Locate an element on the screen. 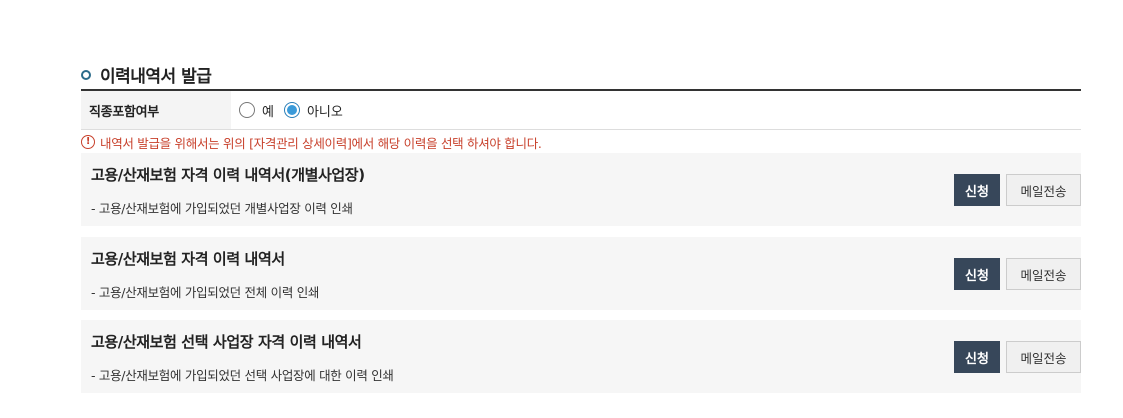 This screenshot has width=1123, height=418. form-label: 직종포함여부 is located at coordinates (156, 110).